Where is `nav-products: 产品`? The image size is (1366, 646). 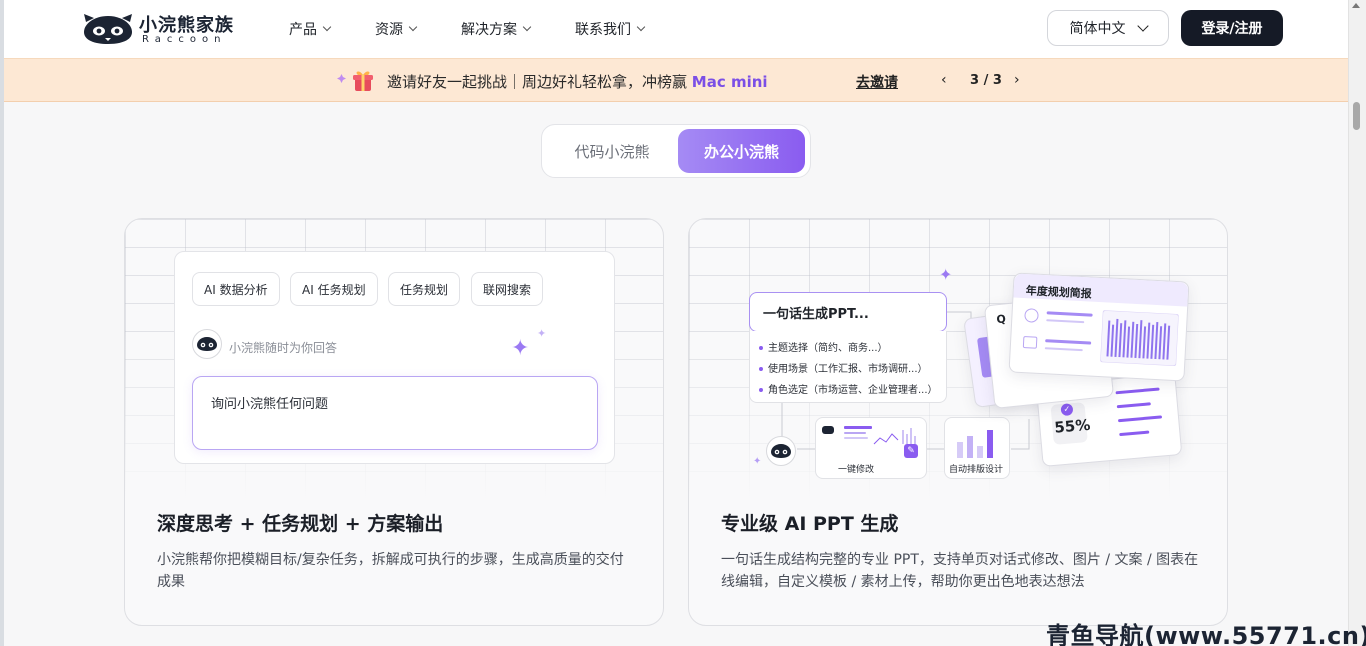 nav-products: 产品 is located at coordinates (310, 29).